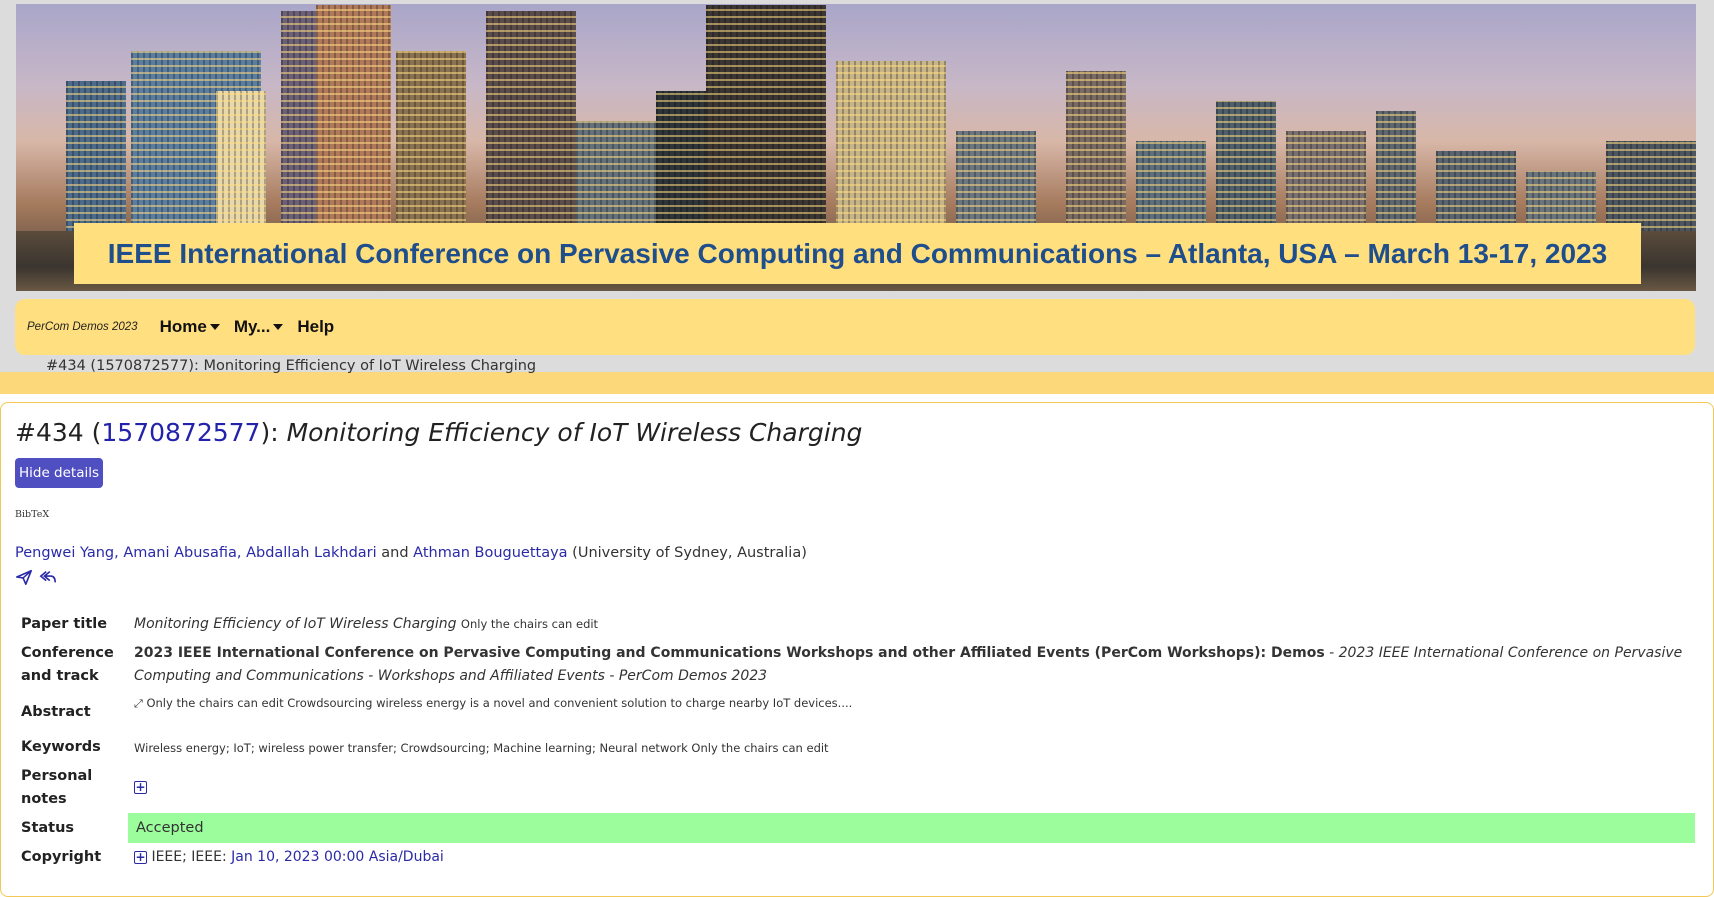 This screenshot has height=897, width=1714. I want to click on copyright-label: Copyright, so click(61, 857).